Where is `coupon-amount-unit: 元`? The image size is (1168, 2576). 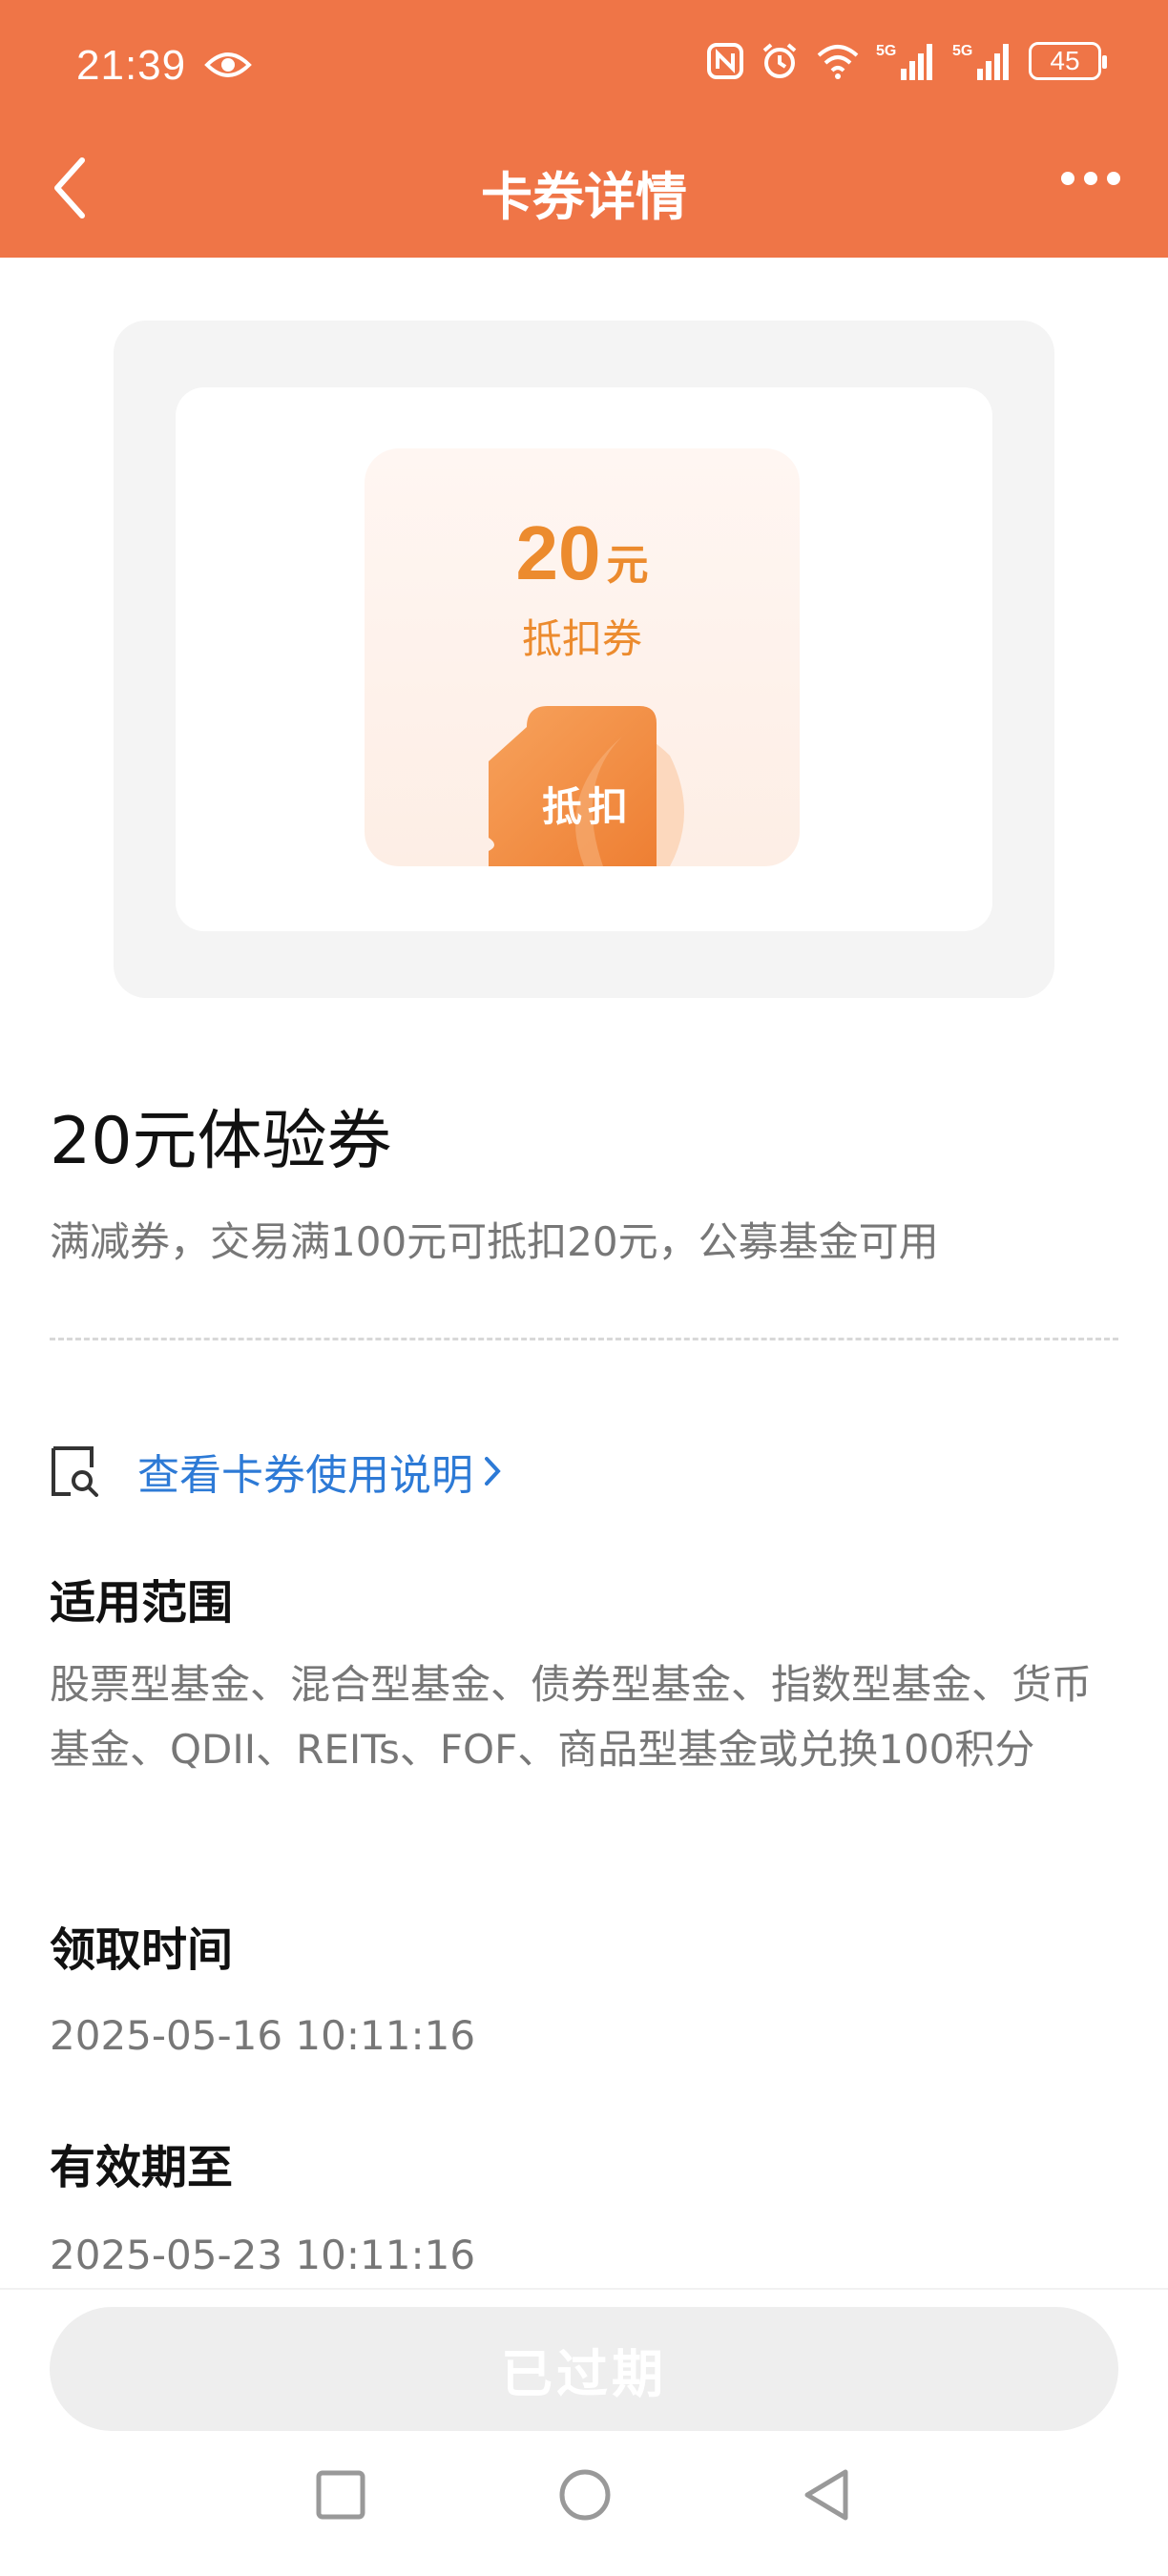
coupon-amount-unit: 元 is located at coordinates (627, 565).